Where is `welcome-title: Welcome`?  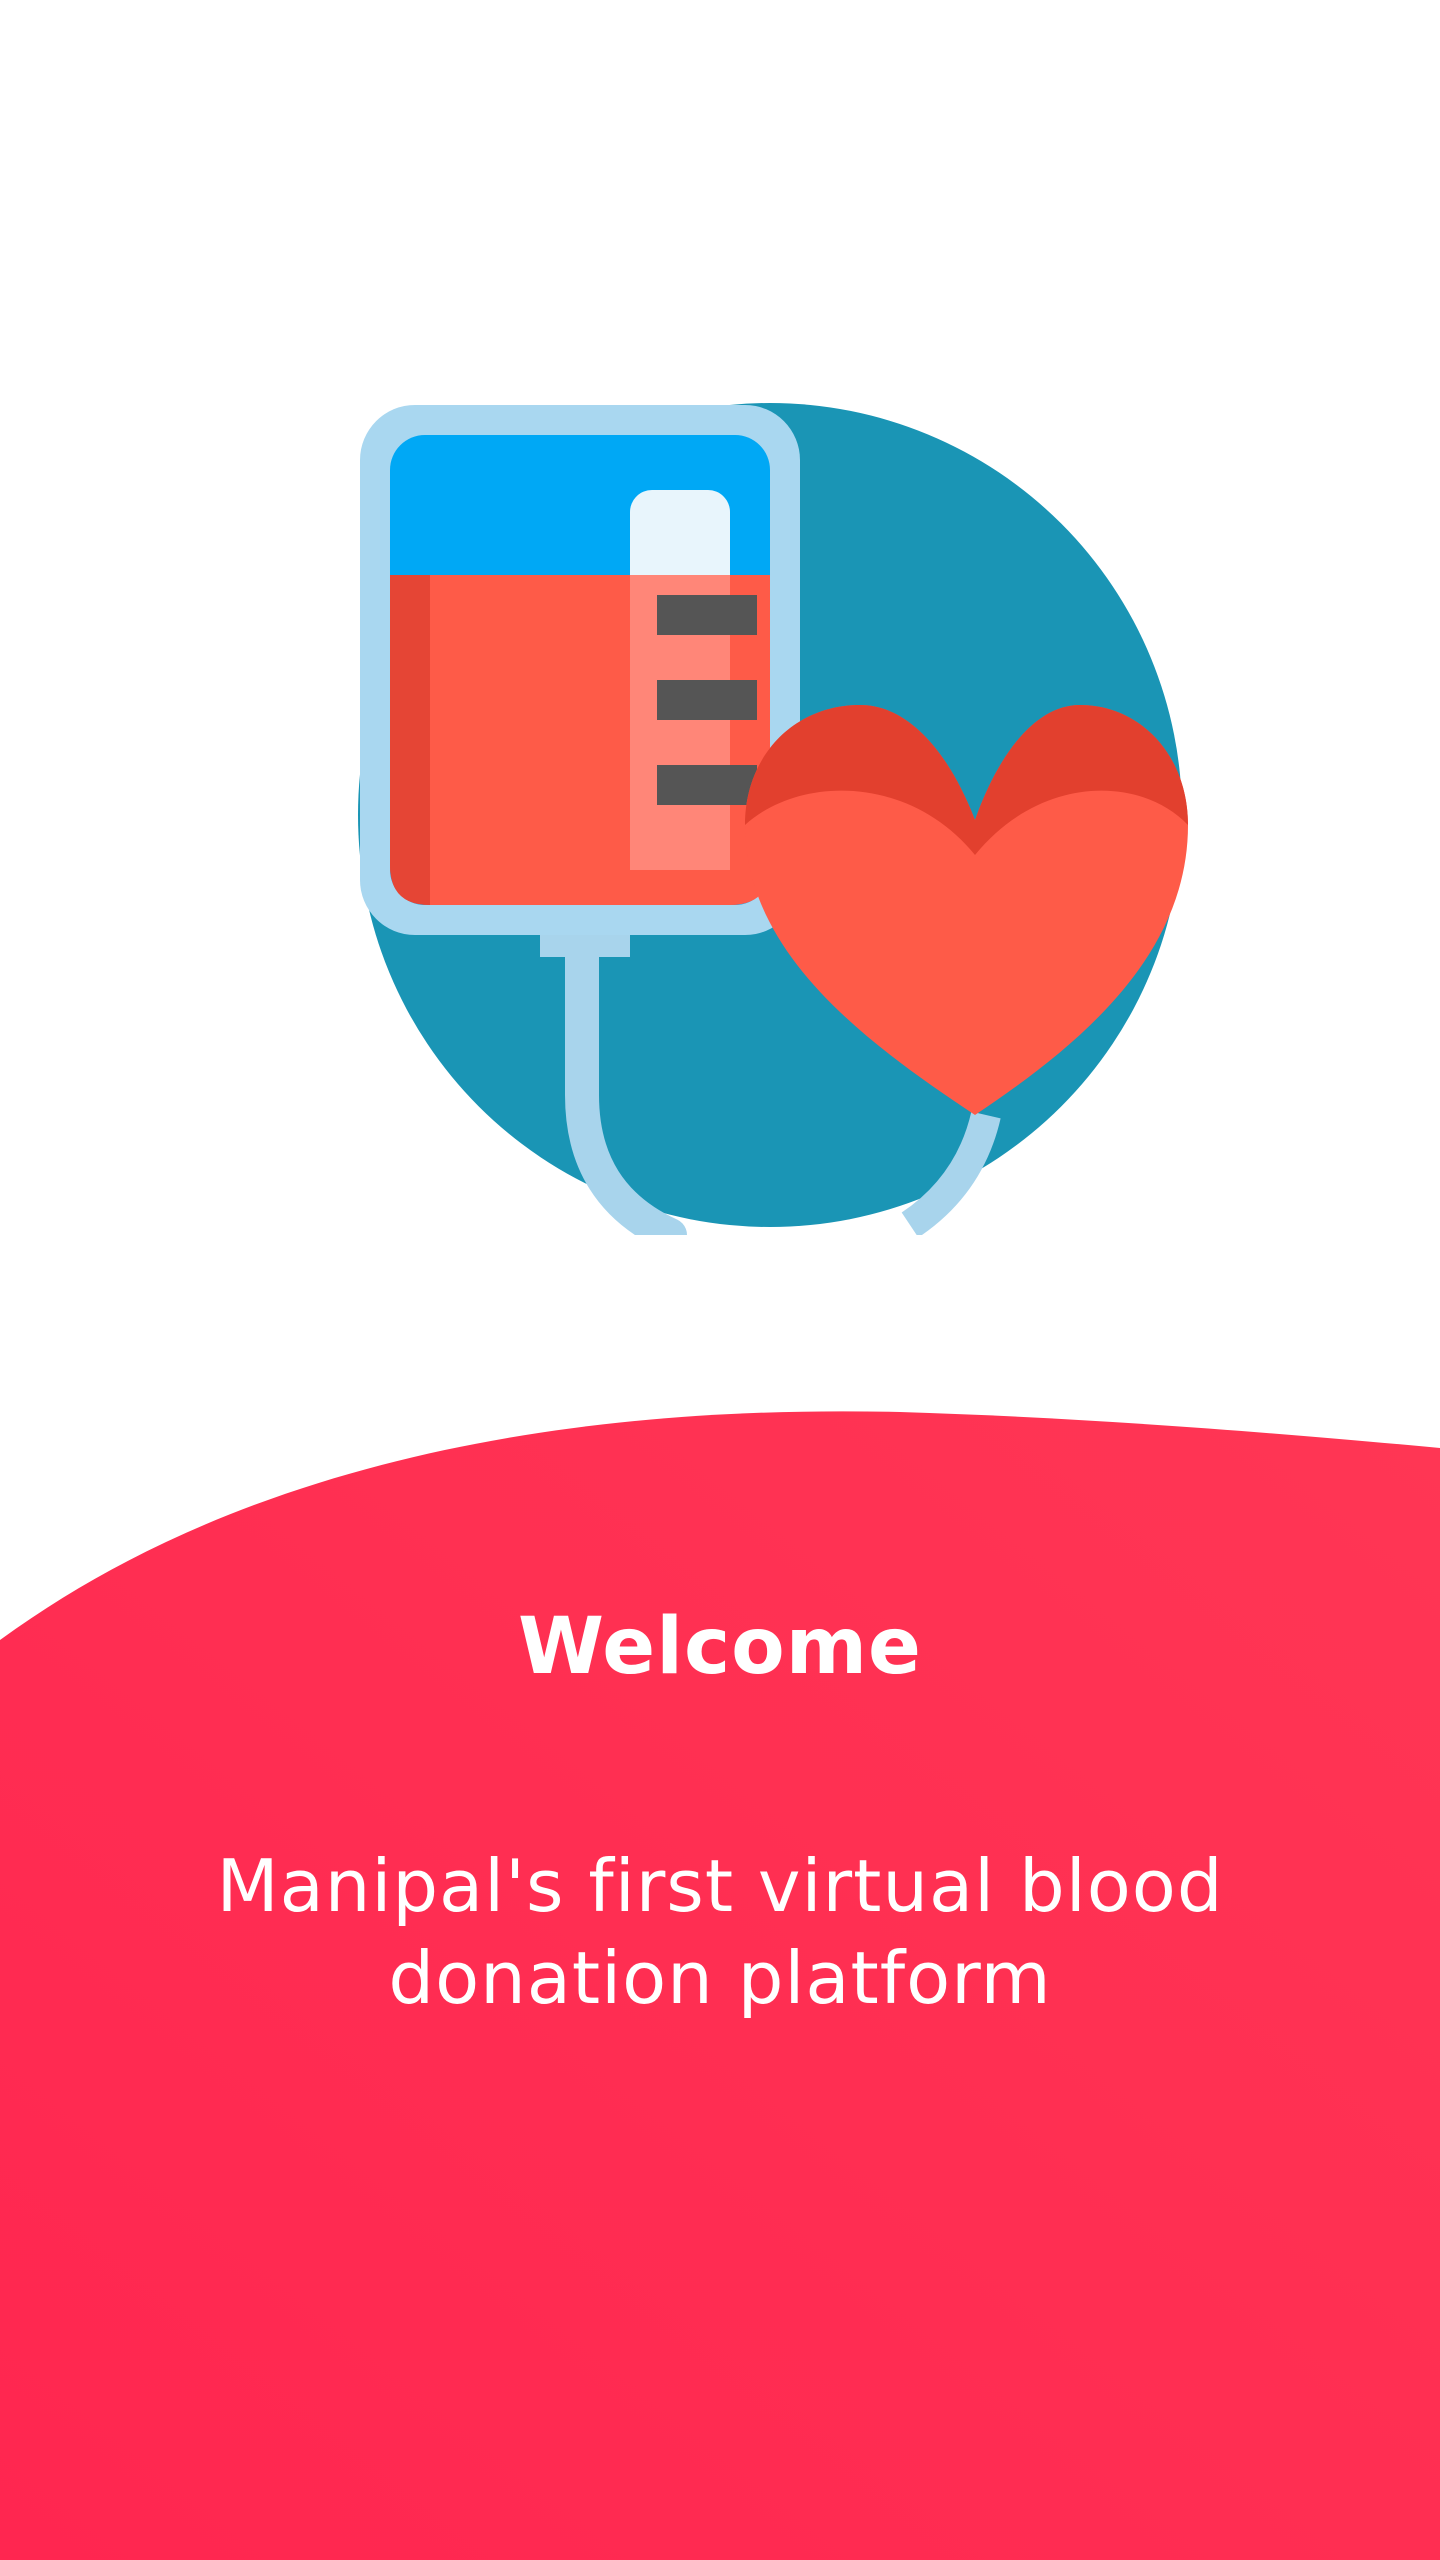
welcome-title: Welcome is located at coordinates (720, 1647).